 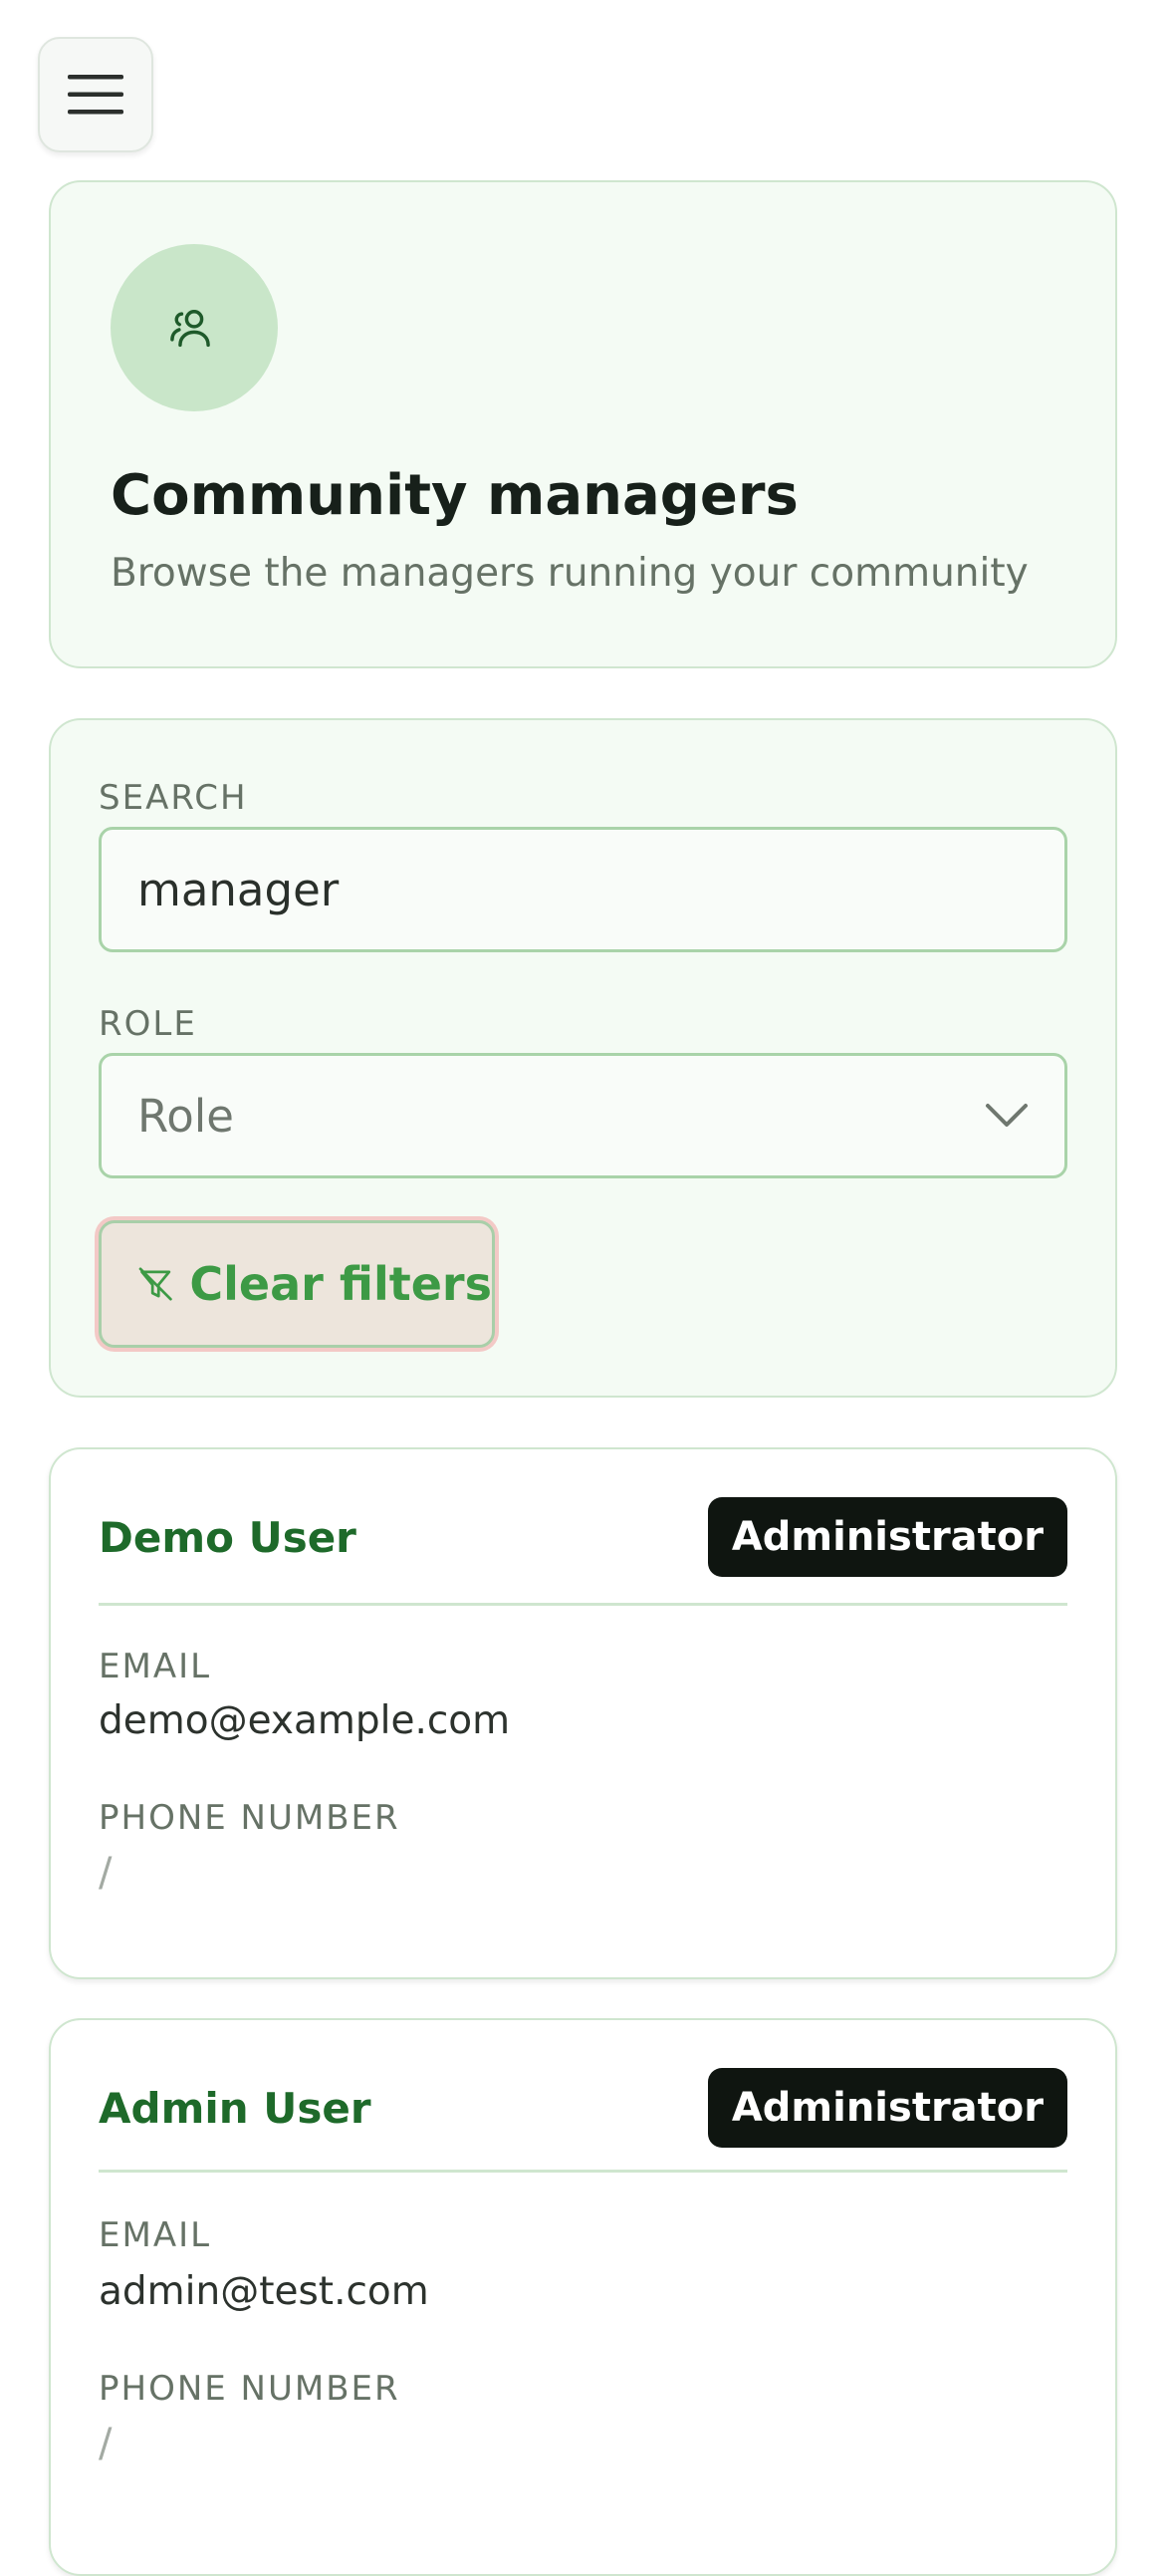 I want to click on search-input, so click(x=583, y=889).